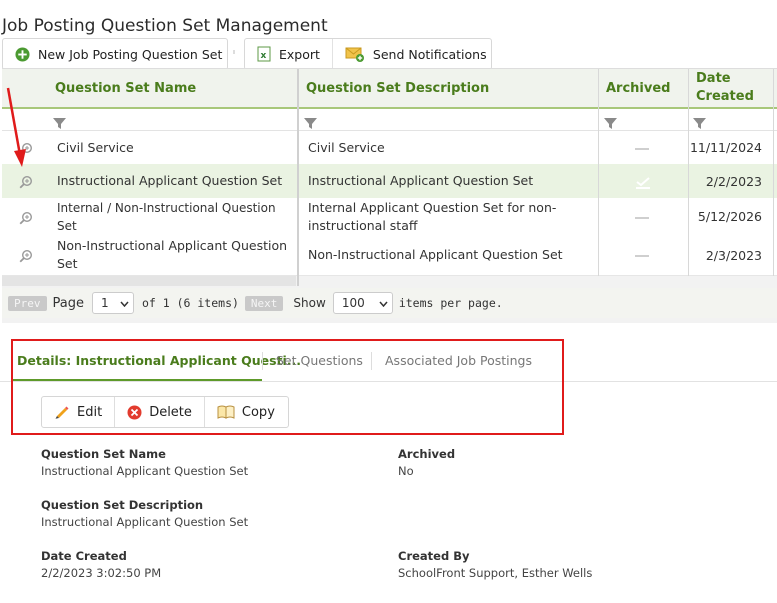  I want to click on row-date: 2/3/2023, so click(733, 255).